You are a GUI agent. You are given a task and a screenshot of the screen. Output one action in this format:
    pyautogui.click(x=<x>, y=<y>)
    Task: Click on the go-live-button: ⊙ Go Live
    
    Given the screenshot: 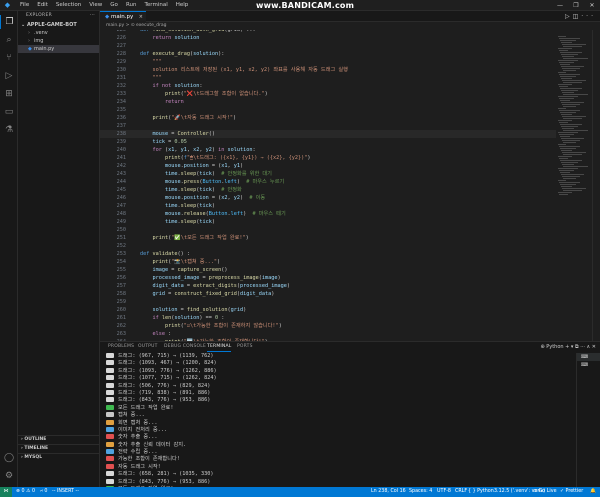 What is the action you would take?
    pyautogui.click(x=545, y=492)
    